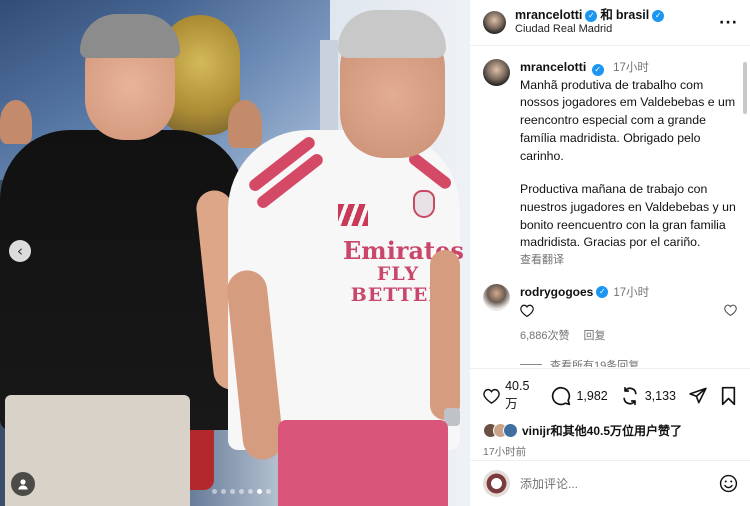  Describe the element at coordinates (496, 483) in the screenshot. I see `current-user-avatar` at that location.